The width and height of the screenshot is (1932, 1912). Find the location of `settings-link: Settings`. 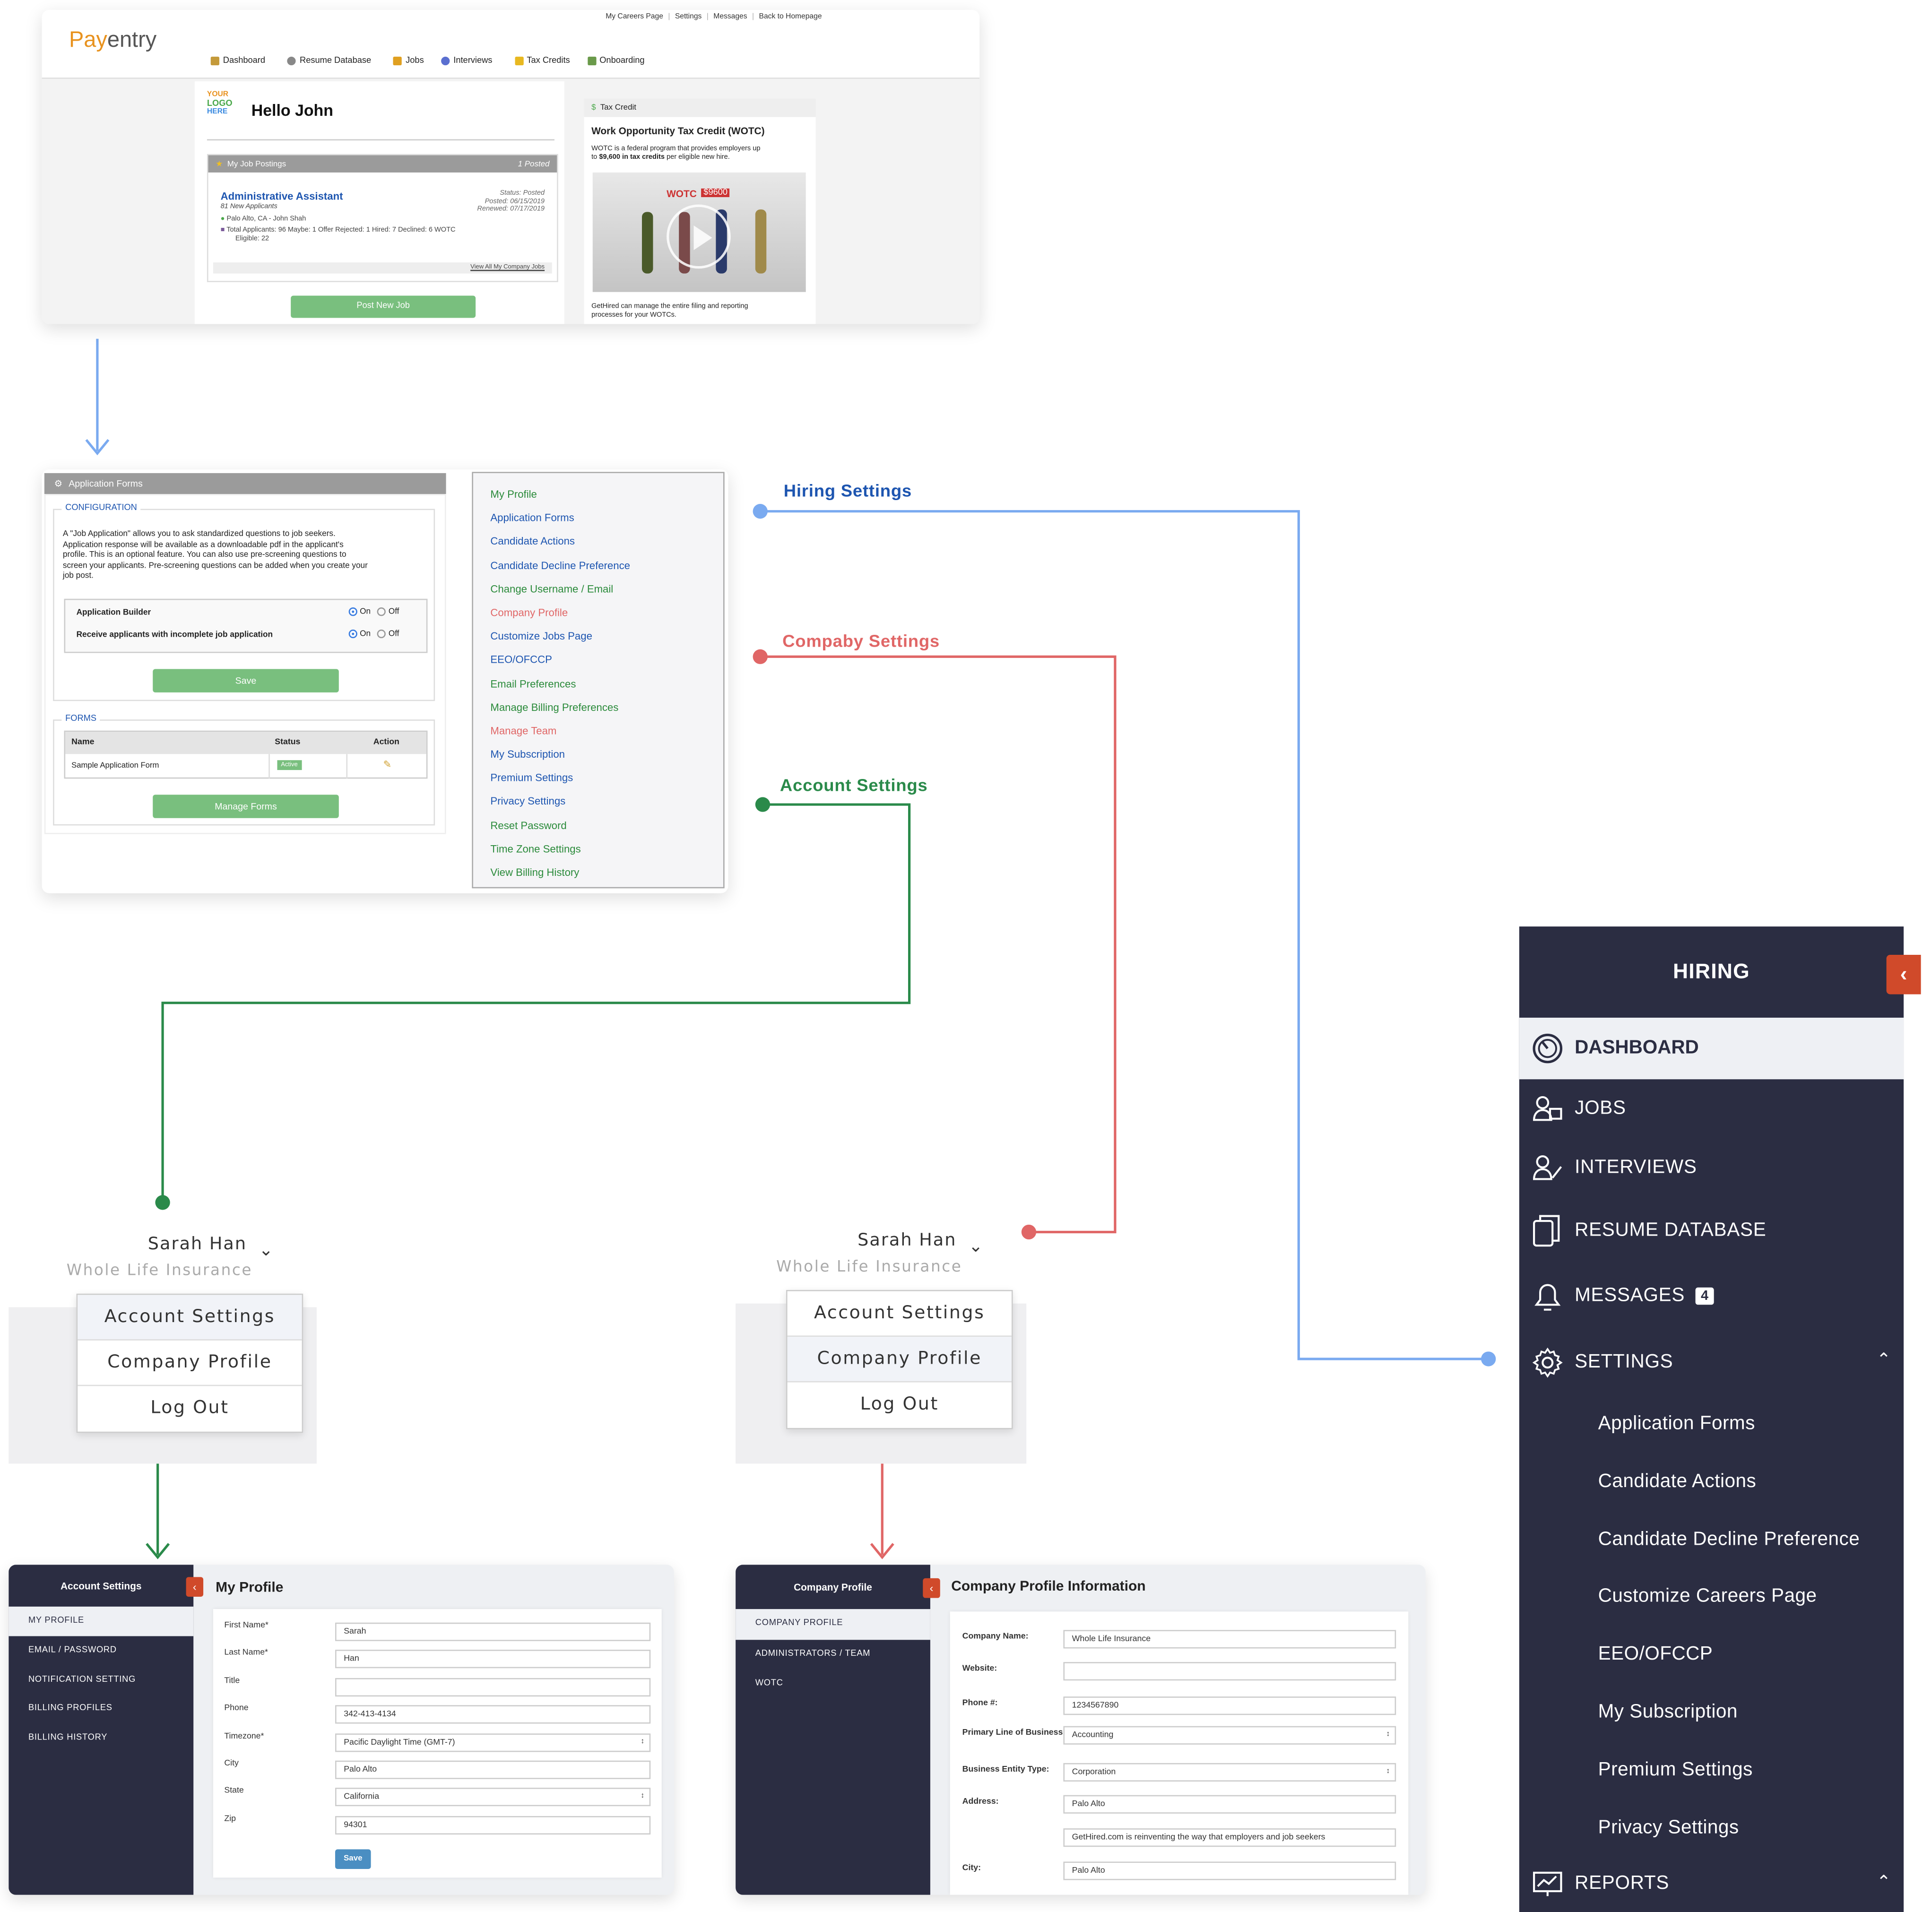

settings-link: Settings is located at coordinates (688, 18).